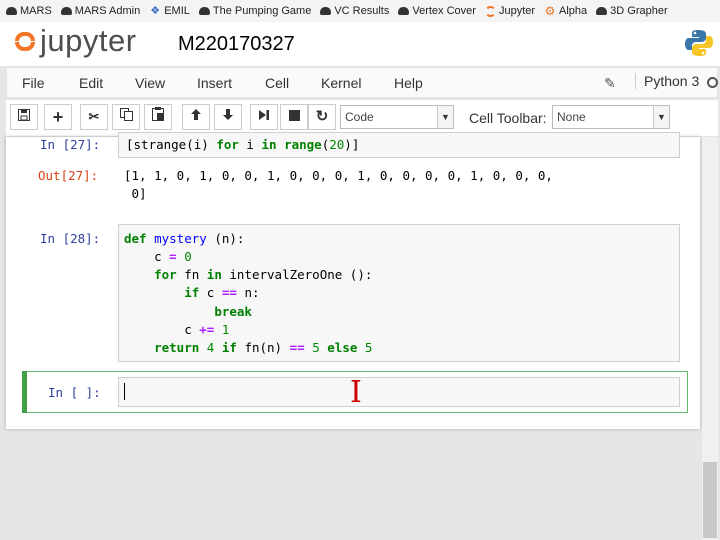  I want to click on plus-icon: +, so click(58, 117).